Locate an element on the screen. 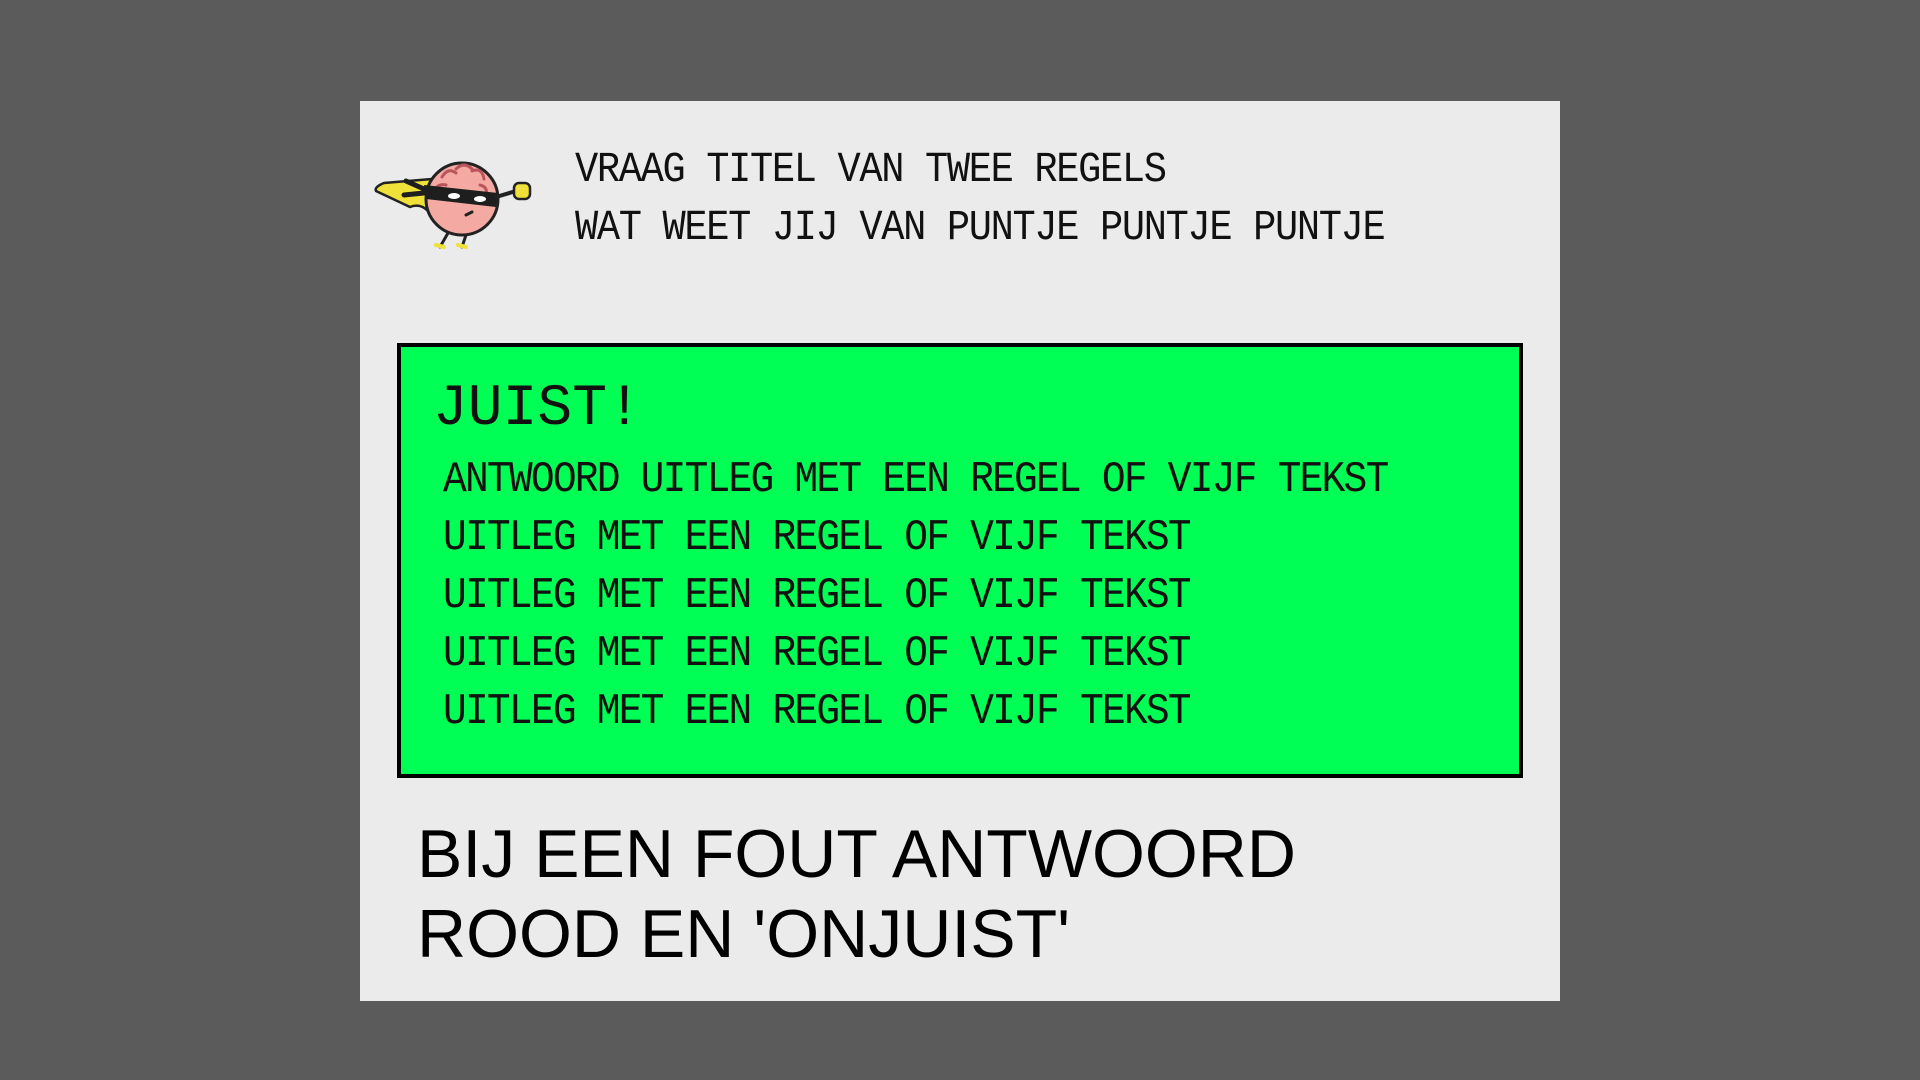 The width and height of the screenshot is (1920, 1080). note-line-2: ROOD EN 'ONJUIST' is located at coordinates (744, 934).